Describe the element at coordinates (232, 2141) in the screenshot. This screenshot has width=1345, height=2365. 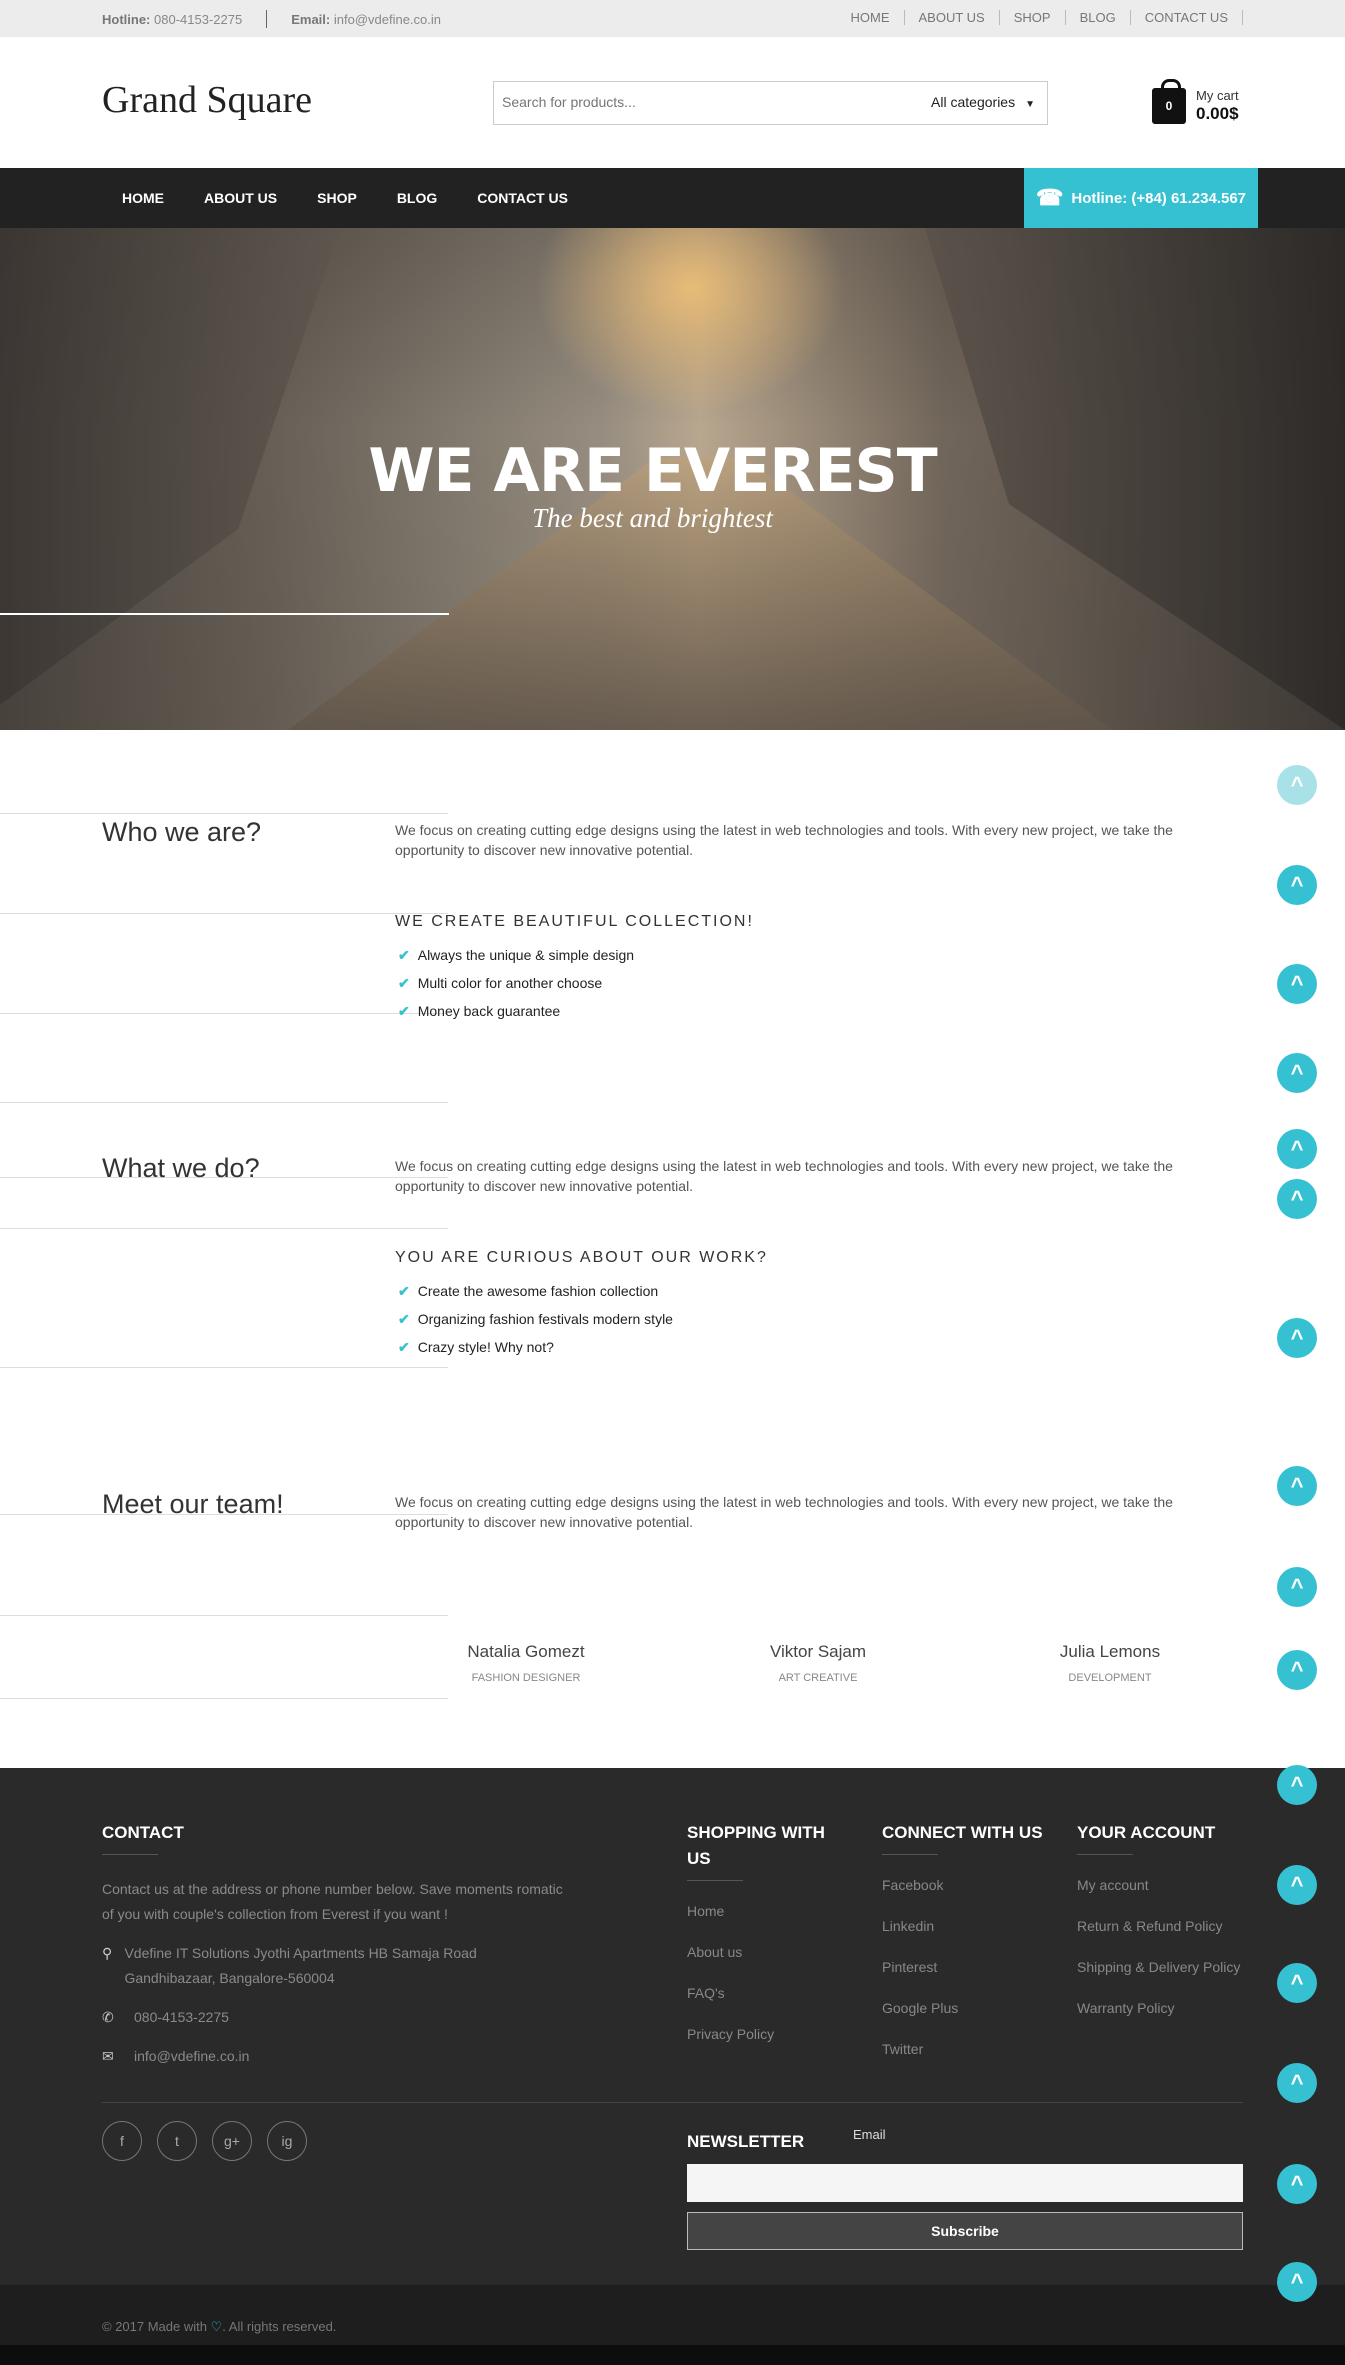
I see `google-plus-icon: g+` at that location.